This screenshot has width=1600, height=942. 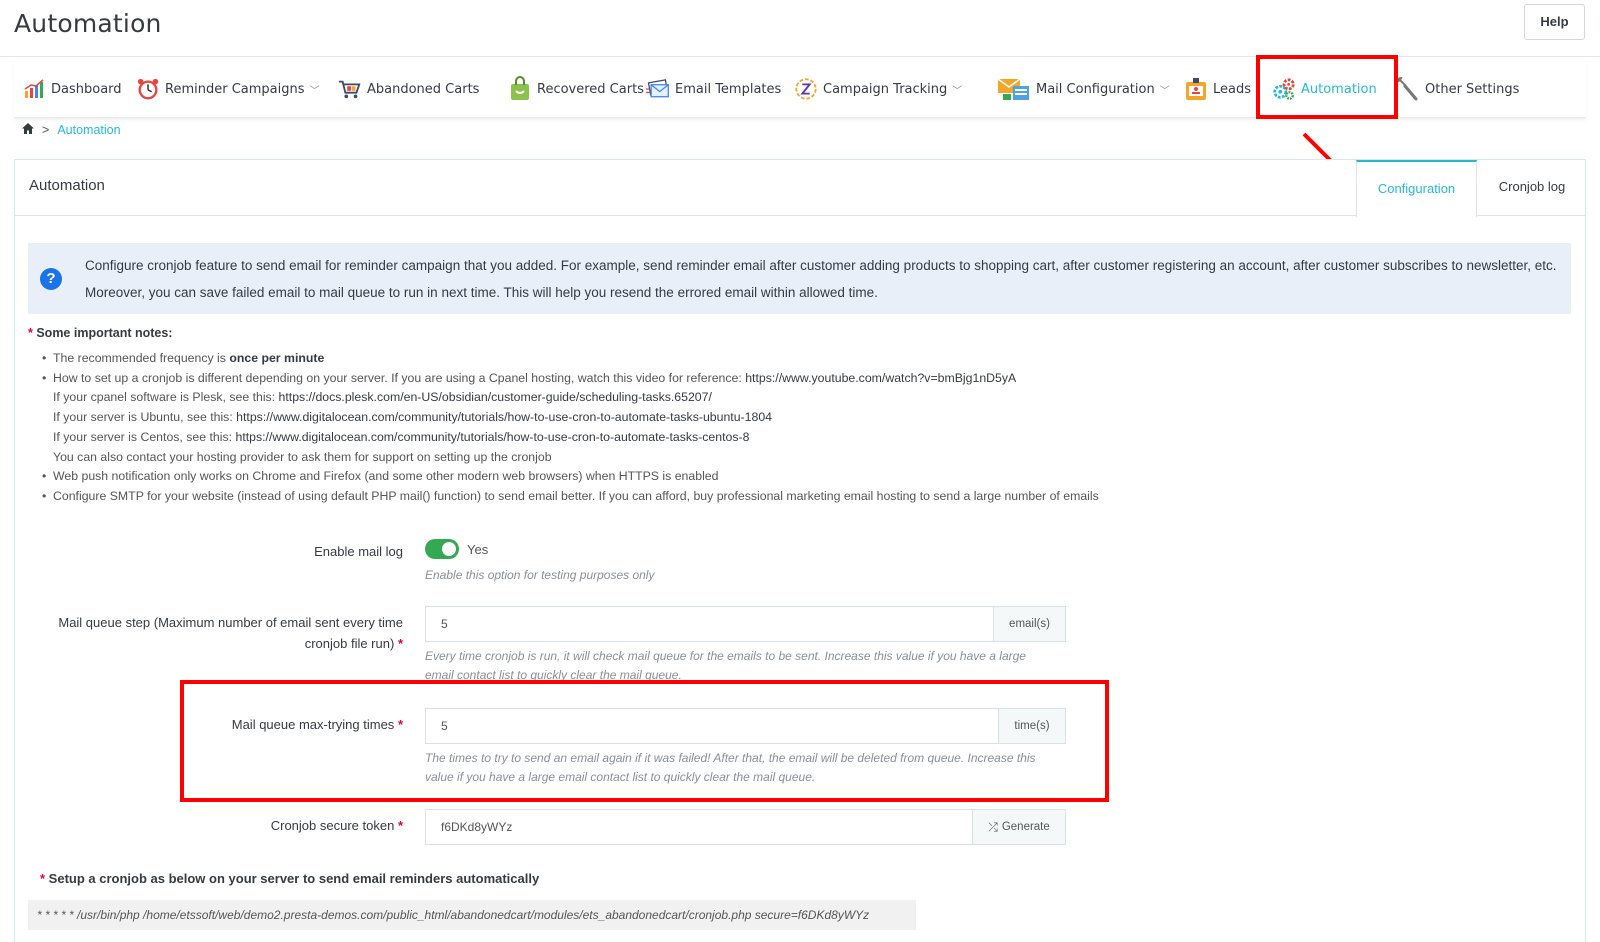 I want to click on panel-title: Automation, so click(x=67, y=185).